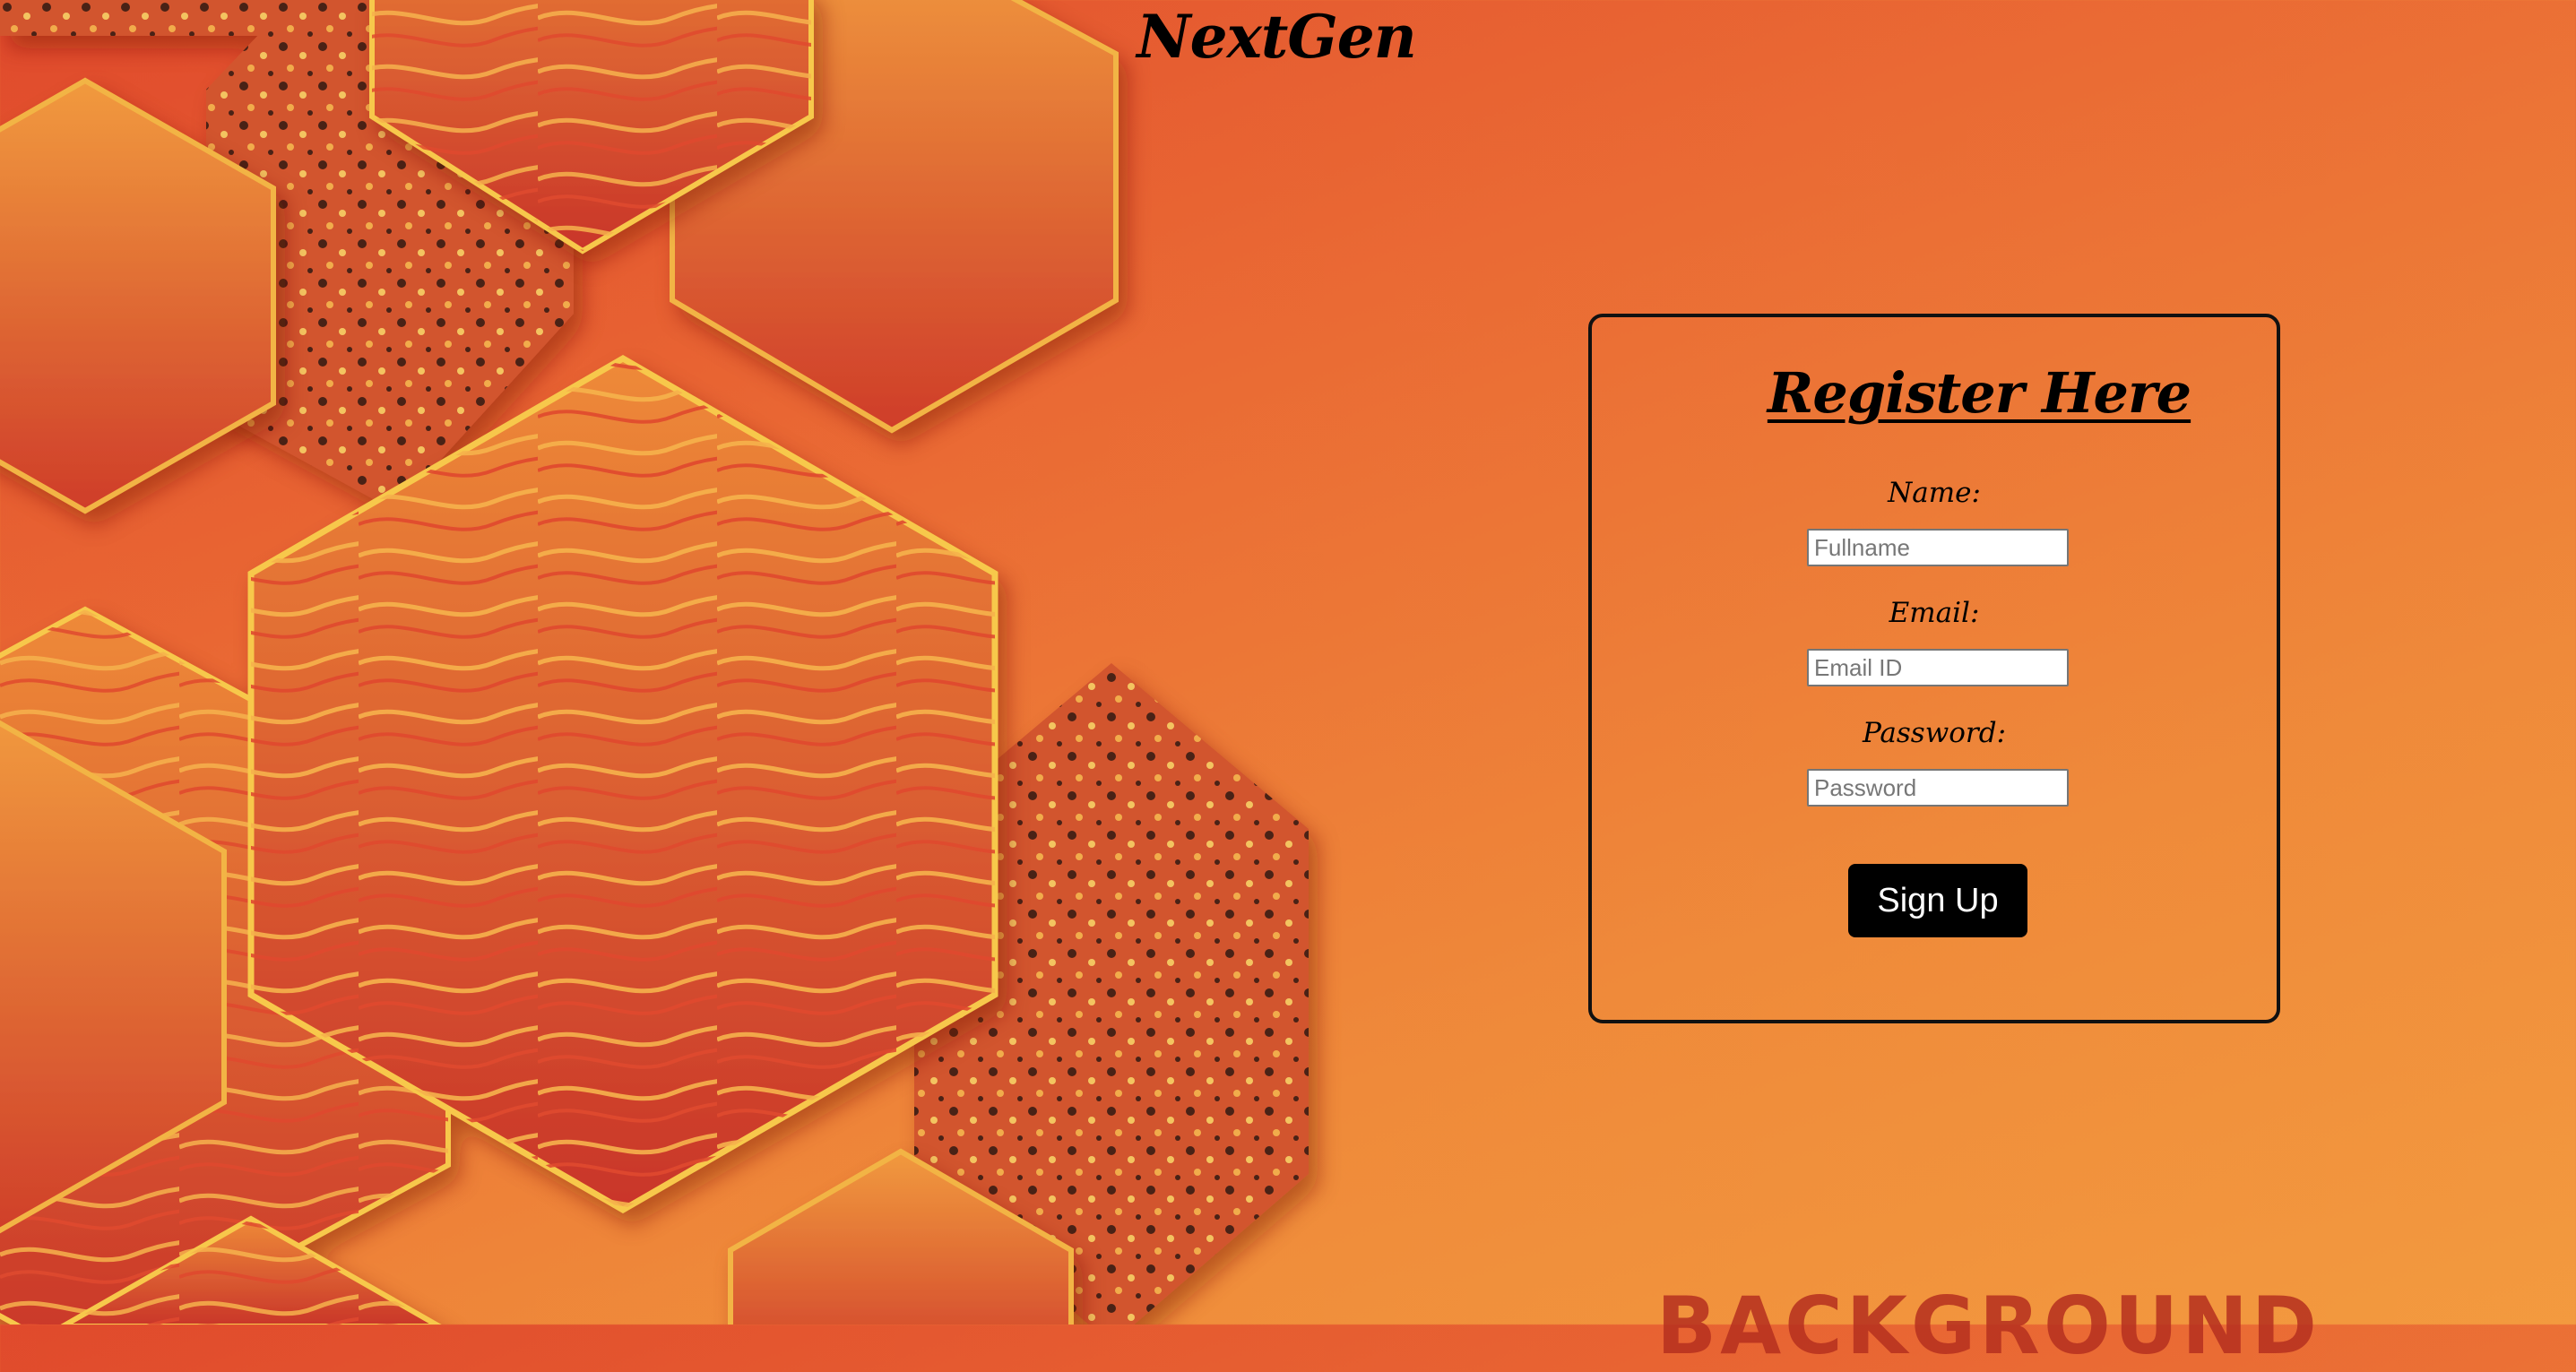  I want to click on sign-up-button: Sign Up, so click(1937, 900).